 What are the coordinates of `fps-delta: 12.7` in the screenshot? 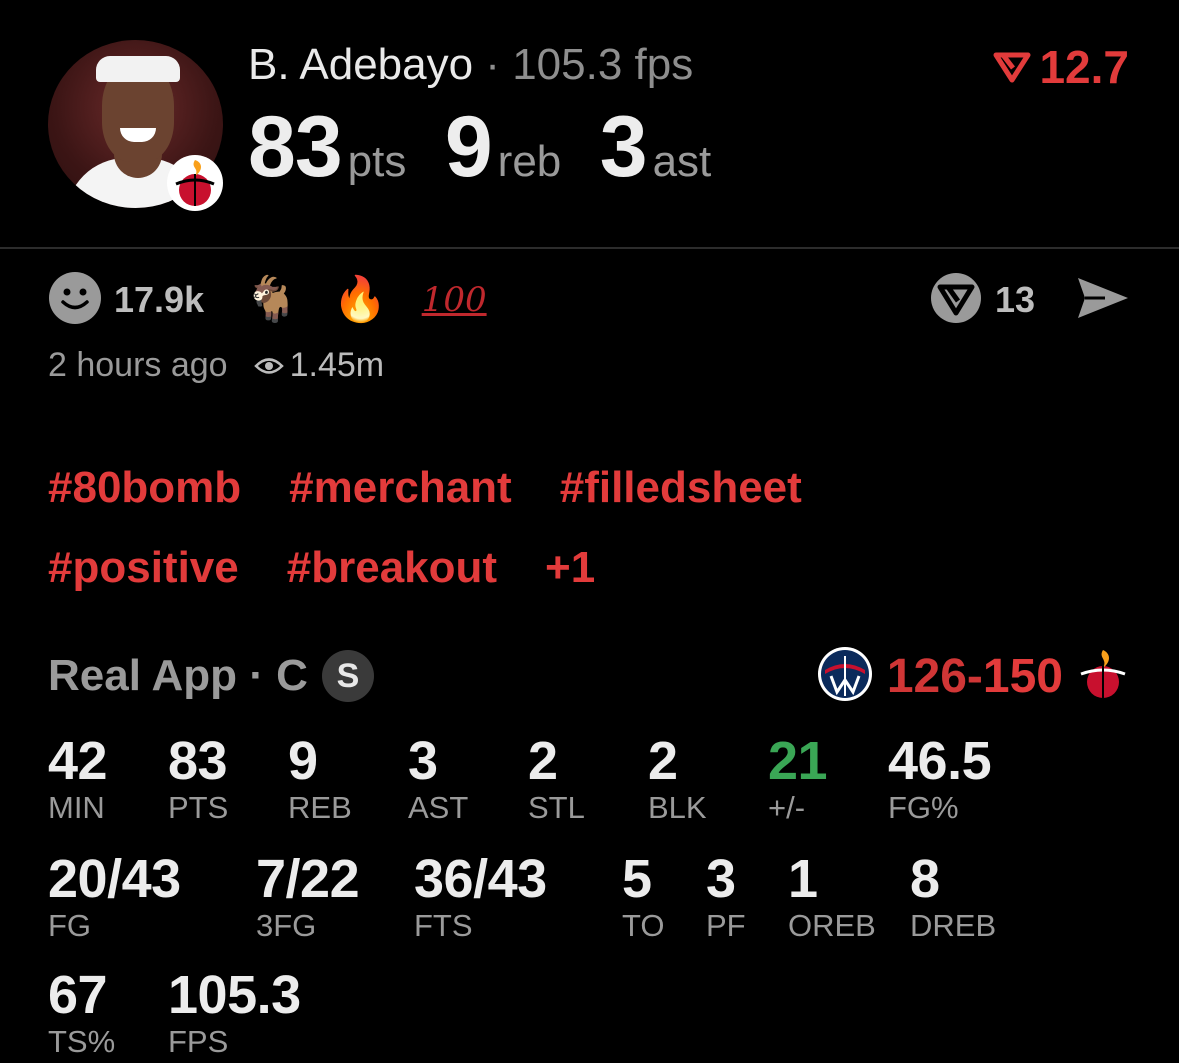 It's located at (1061, 67).